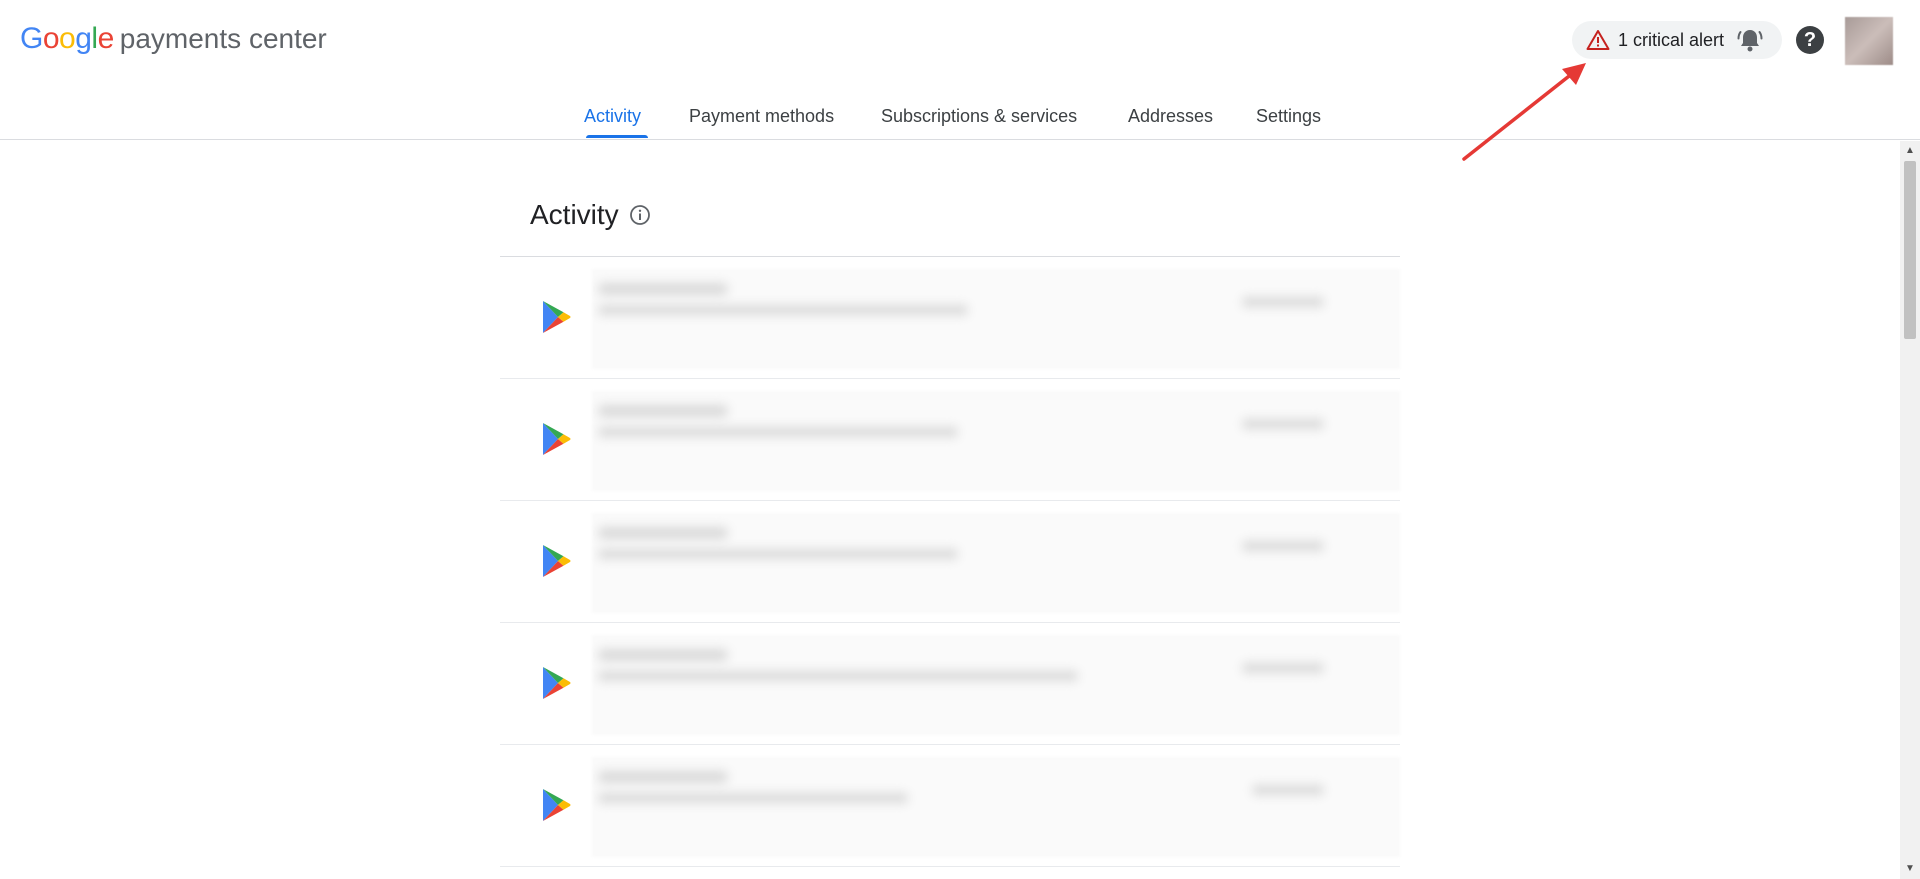 This screenshot has width=1920, height=879. I want to click on scroll-thumb, so click(1910, 250).